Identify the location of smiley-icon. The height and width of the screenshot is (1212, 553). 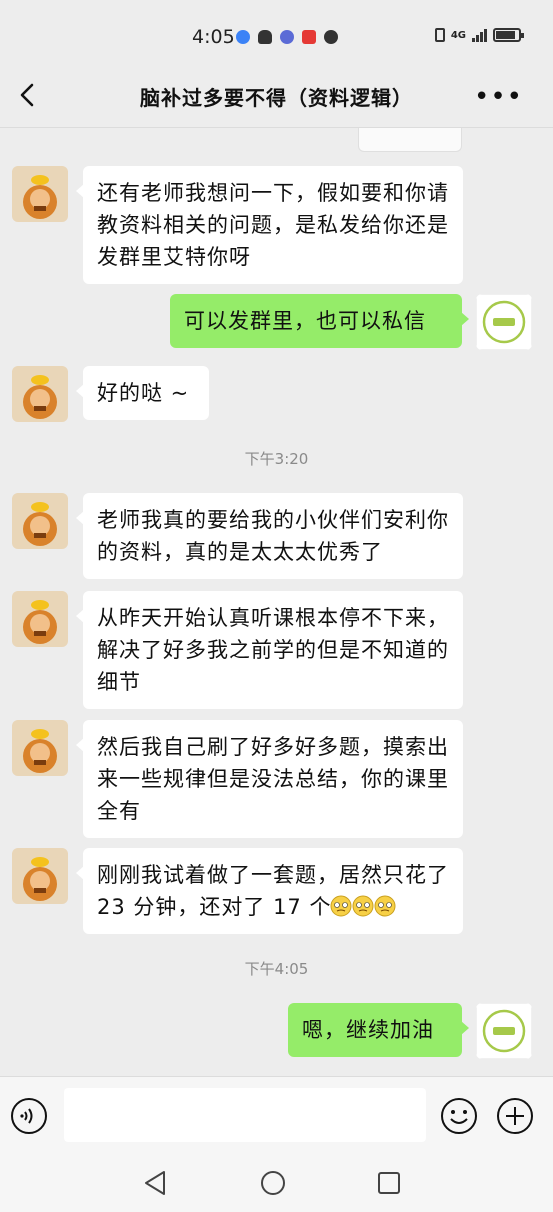
(459, 1116).